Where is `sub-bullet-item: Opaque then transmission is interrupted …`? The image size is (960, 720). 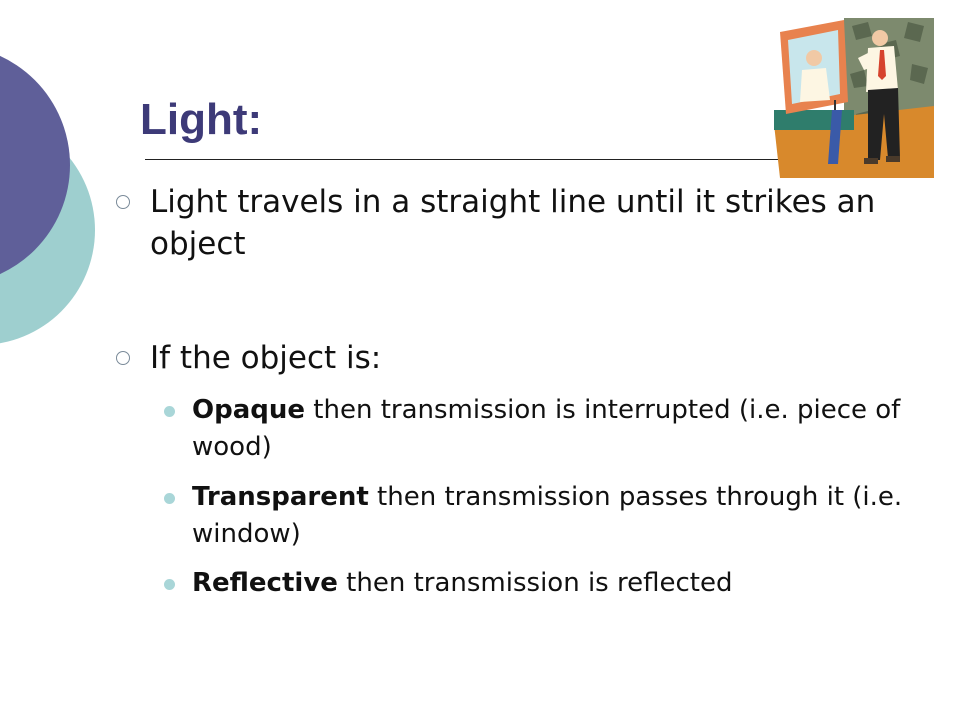
sub-bullet-item: Opaque then transmission is interrupted … is located at coordinates (538, 429).